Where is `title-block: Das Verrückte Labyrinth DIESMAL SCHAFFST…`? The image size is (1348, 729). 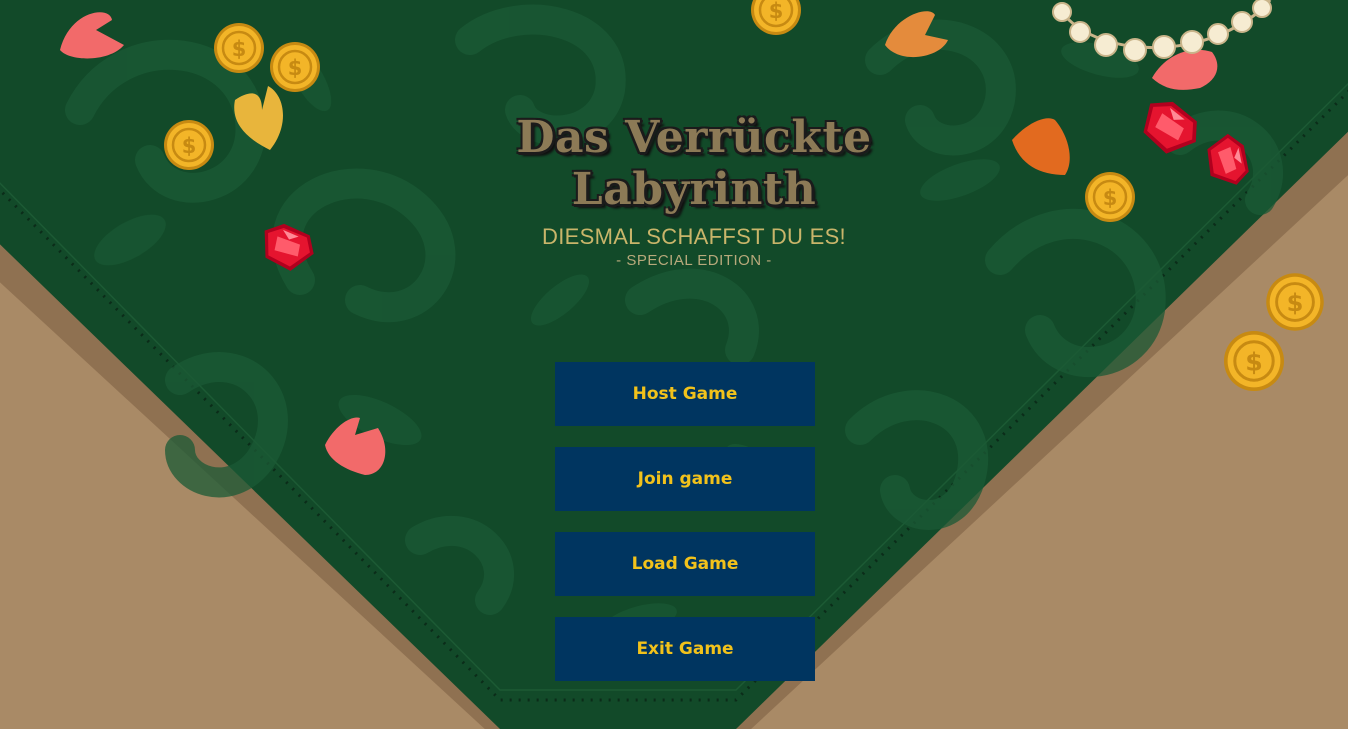
title-block: Das Verrückte Labyrinth DIESMAL SCHAFFST… is located at coordinates (694, 190).